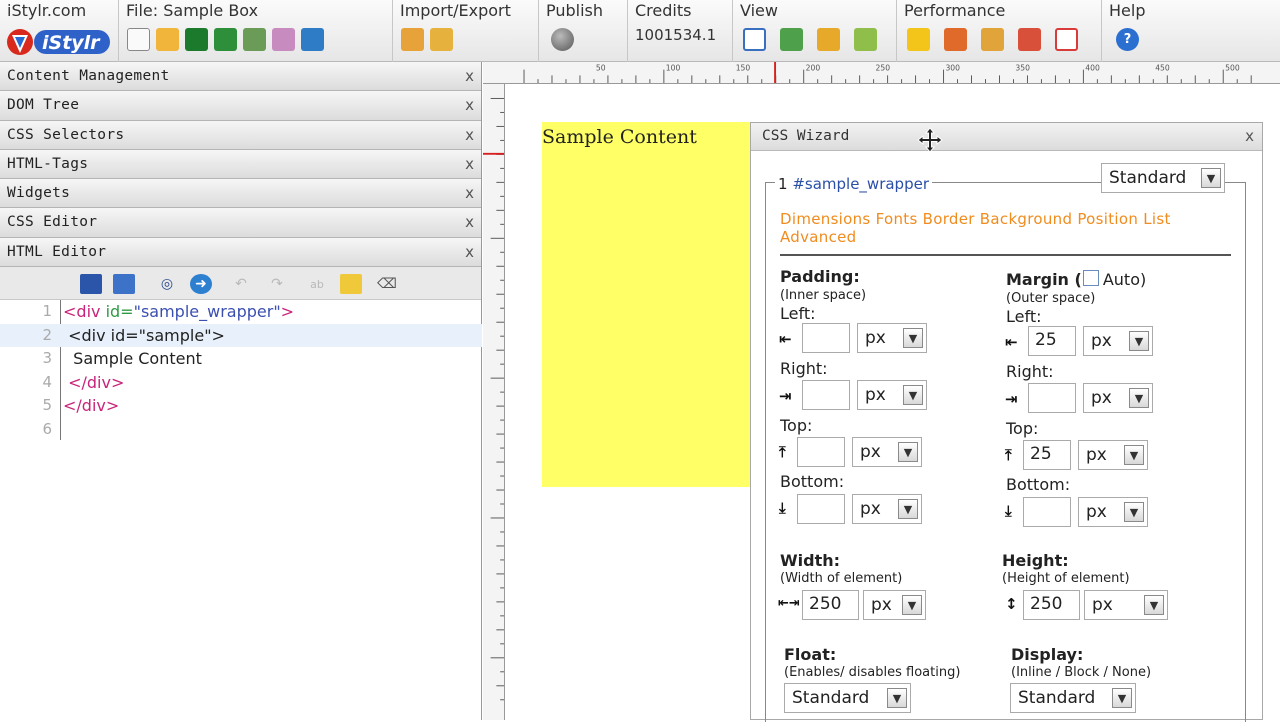  Describe the element at coordinates (138, 39) in the screenshot. I see `new-file-icon` at that location.